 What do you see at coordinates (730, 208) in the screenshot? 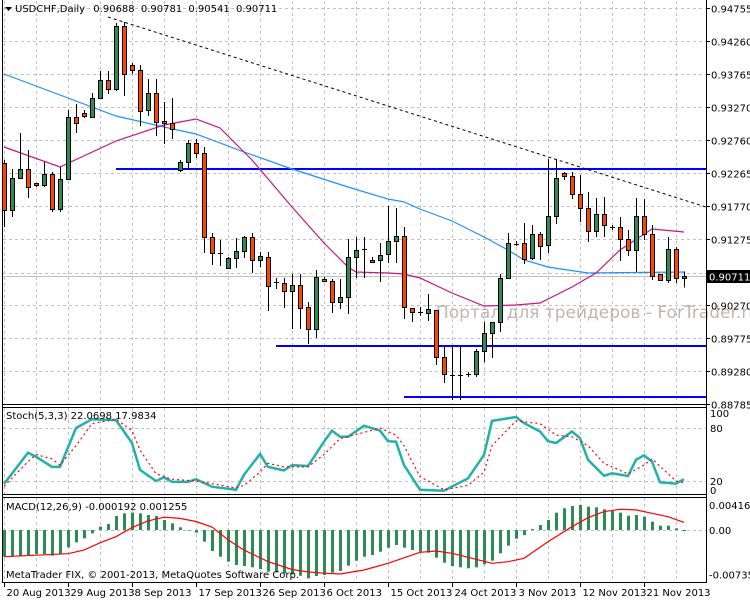
I see `price-axis-label: 0.91770` at bounding box center [730, 208].